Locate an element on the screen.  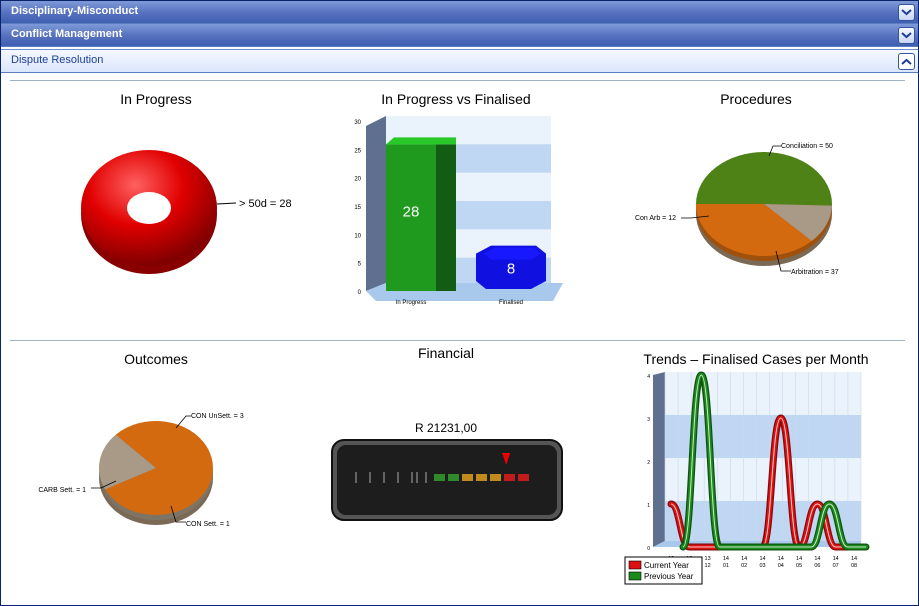
x-tick-label: 12 is located at coordinates (708, 566).